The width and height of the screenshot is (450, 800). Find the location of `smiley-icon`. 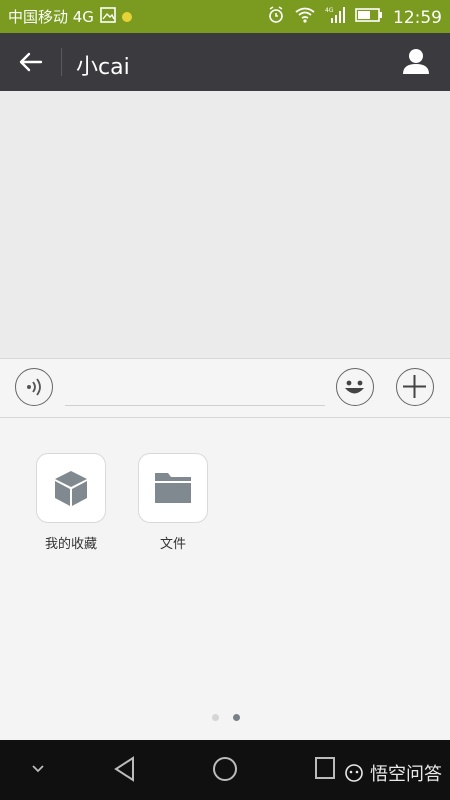

smiley-icon is located at coordinates (354, 387).